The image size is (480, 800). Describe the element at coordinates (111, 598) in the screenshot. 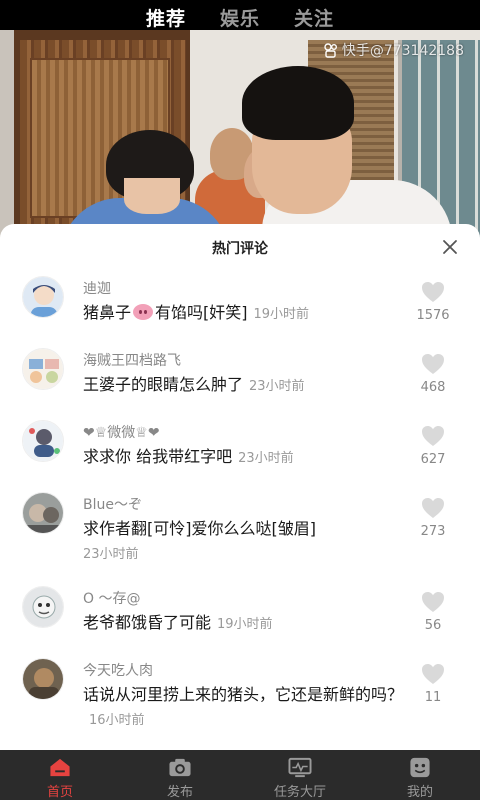

I see `comment-author: O ～存@` at that location.